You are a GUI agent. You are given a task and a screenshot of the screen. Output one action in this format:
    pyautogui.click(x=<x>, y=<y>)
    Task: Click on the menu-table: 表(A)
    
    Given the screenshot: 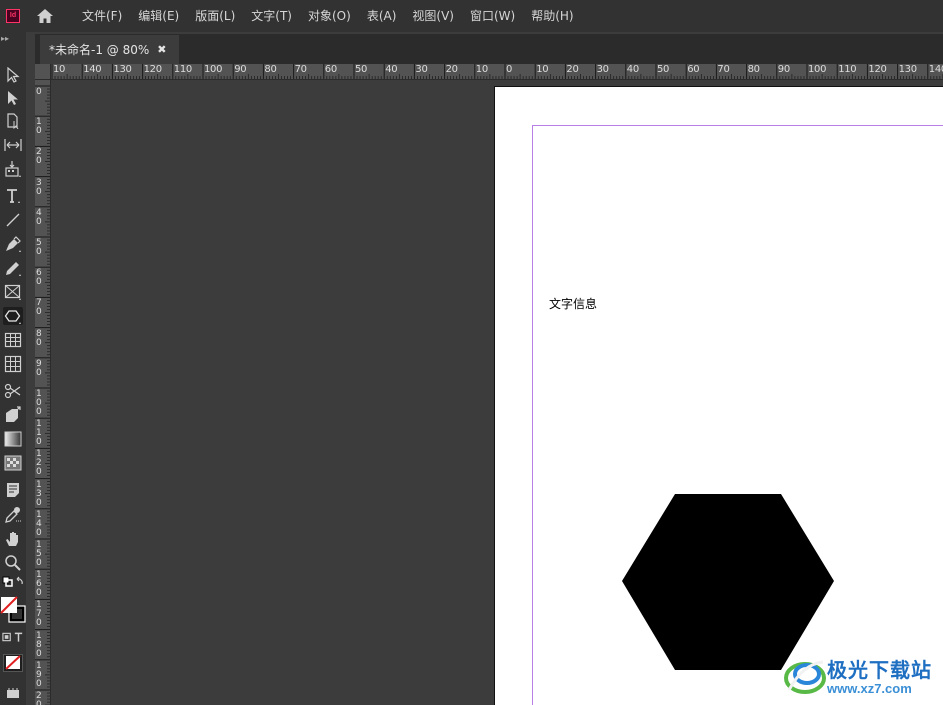 What is the action you would take?
    pyautogui.click(x=382, y=16)
    